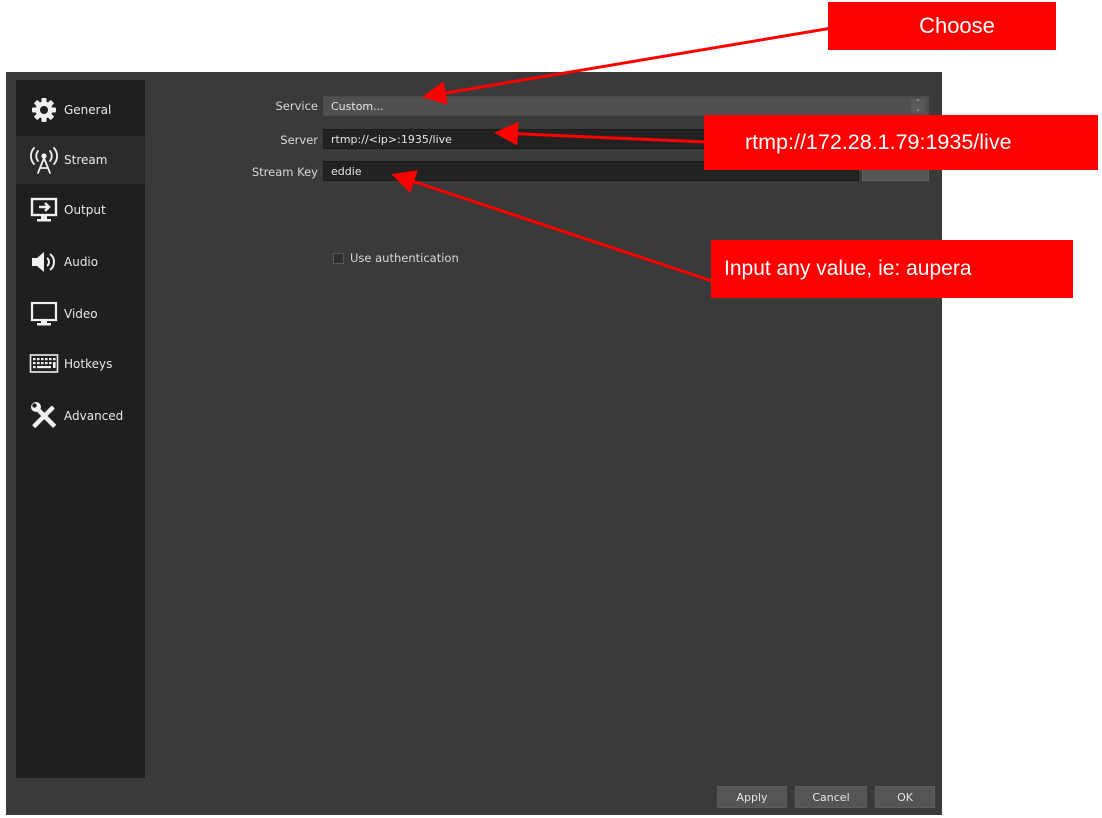 The image size is (1102, 818). Describe the element at coordinates (552, 226) in the screenshot. I see `stream-key-arrow` at that location.